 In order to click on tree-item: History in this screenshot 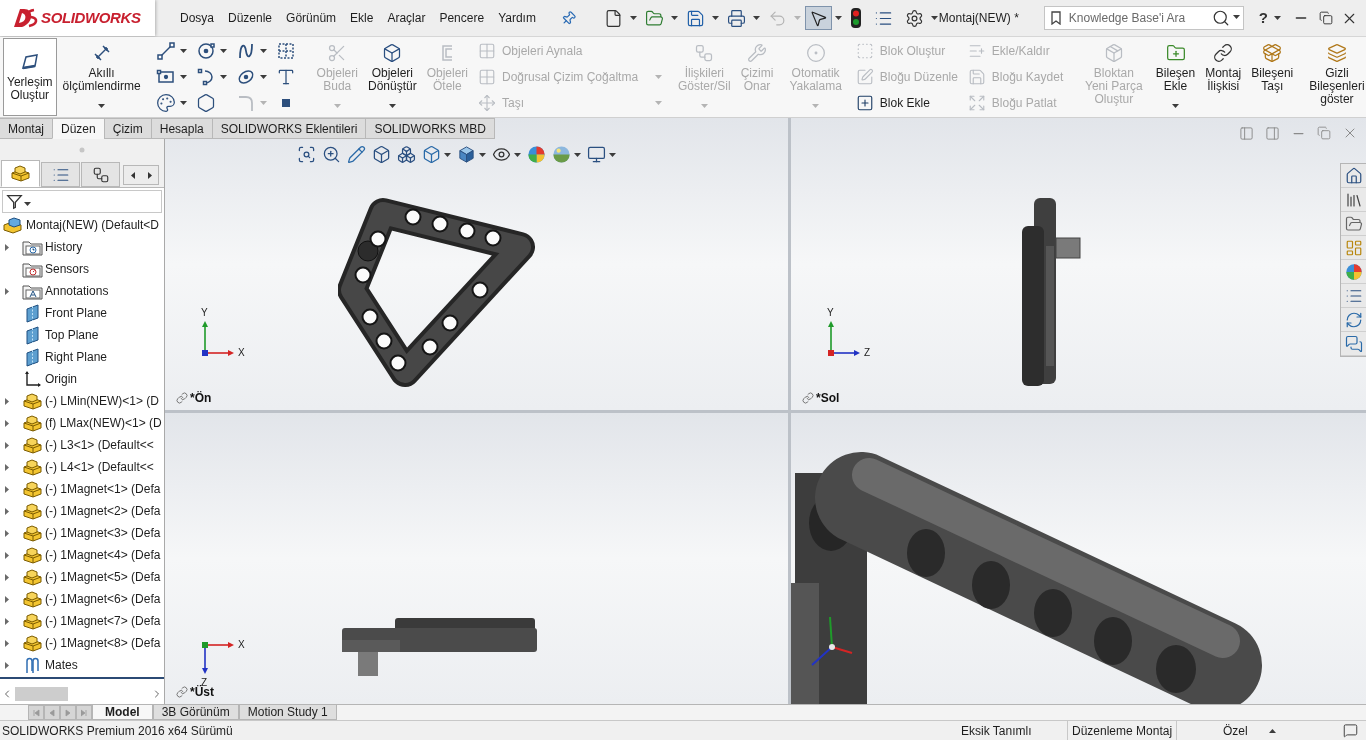, I will do `click(64, 247)`.